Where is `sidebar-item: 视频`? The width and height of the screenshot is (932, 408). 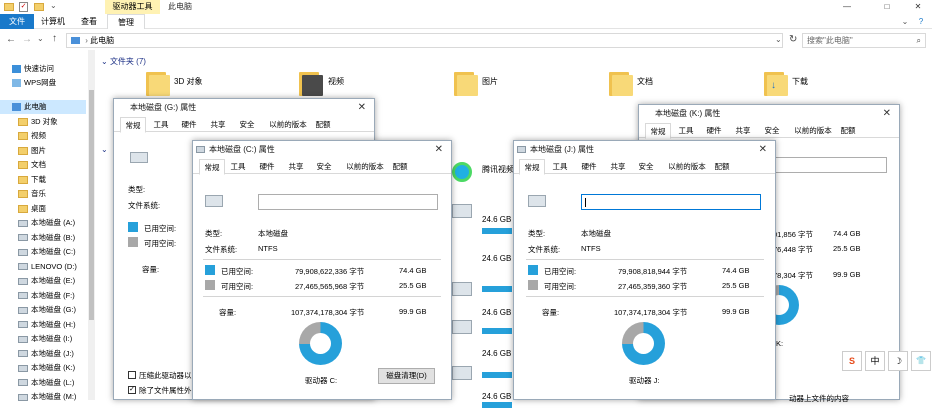 sidebar-item: 视频 is located at coordinates (32, 136).